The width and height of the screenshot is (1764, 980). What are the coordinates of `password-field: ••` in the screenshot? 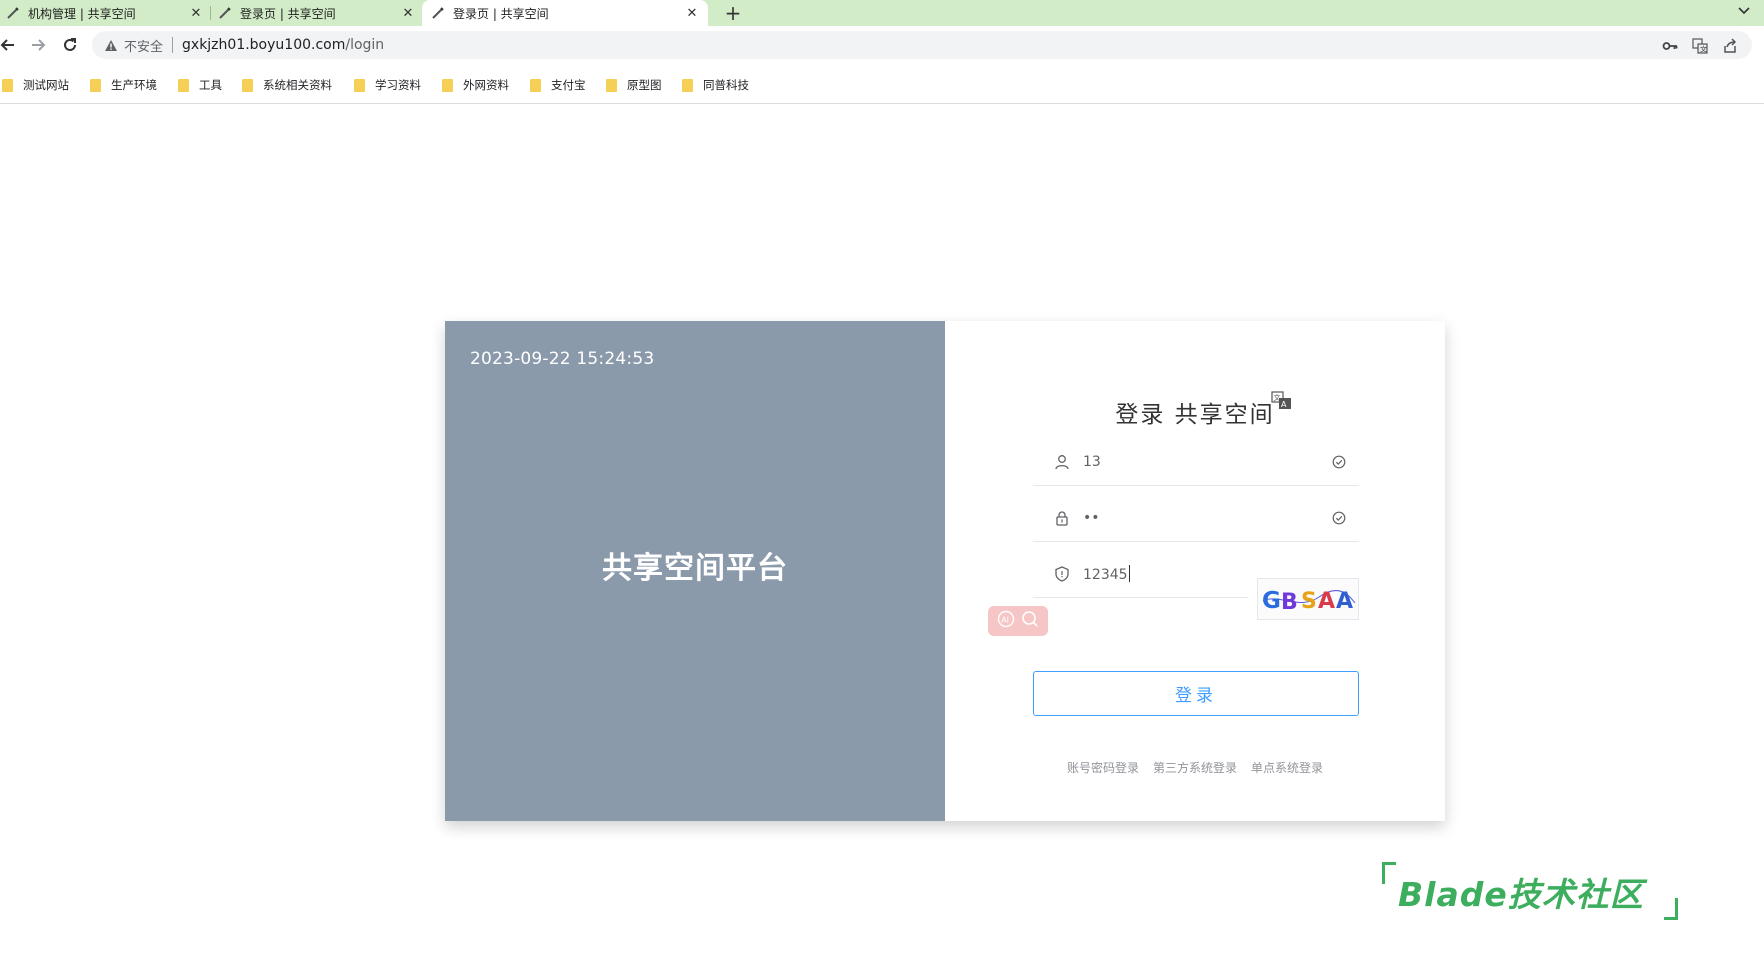 It's located at (1196, 518).